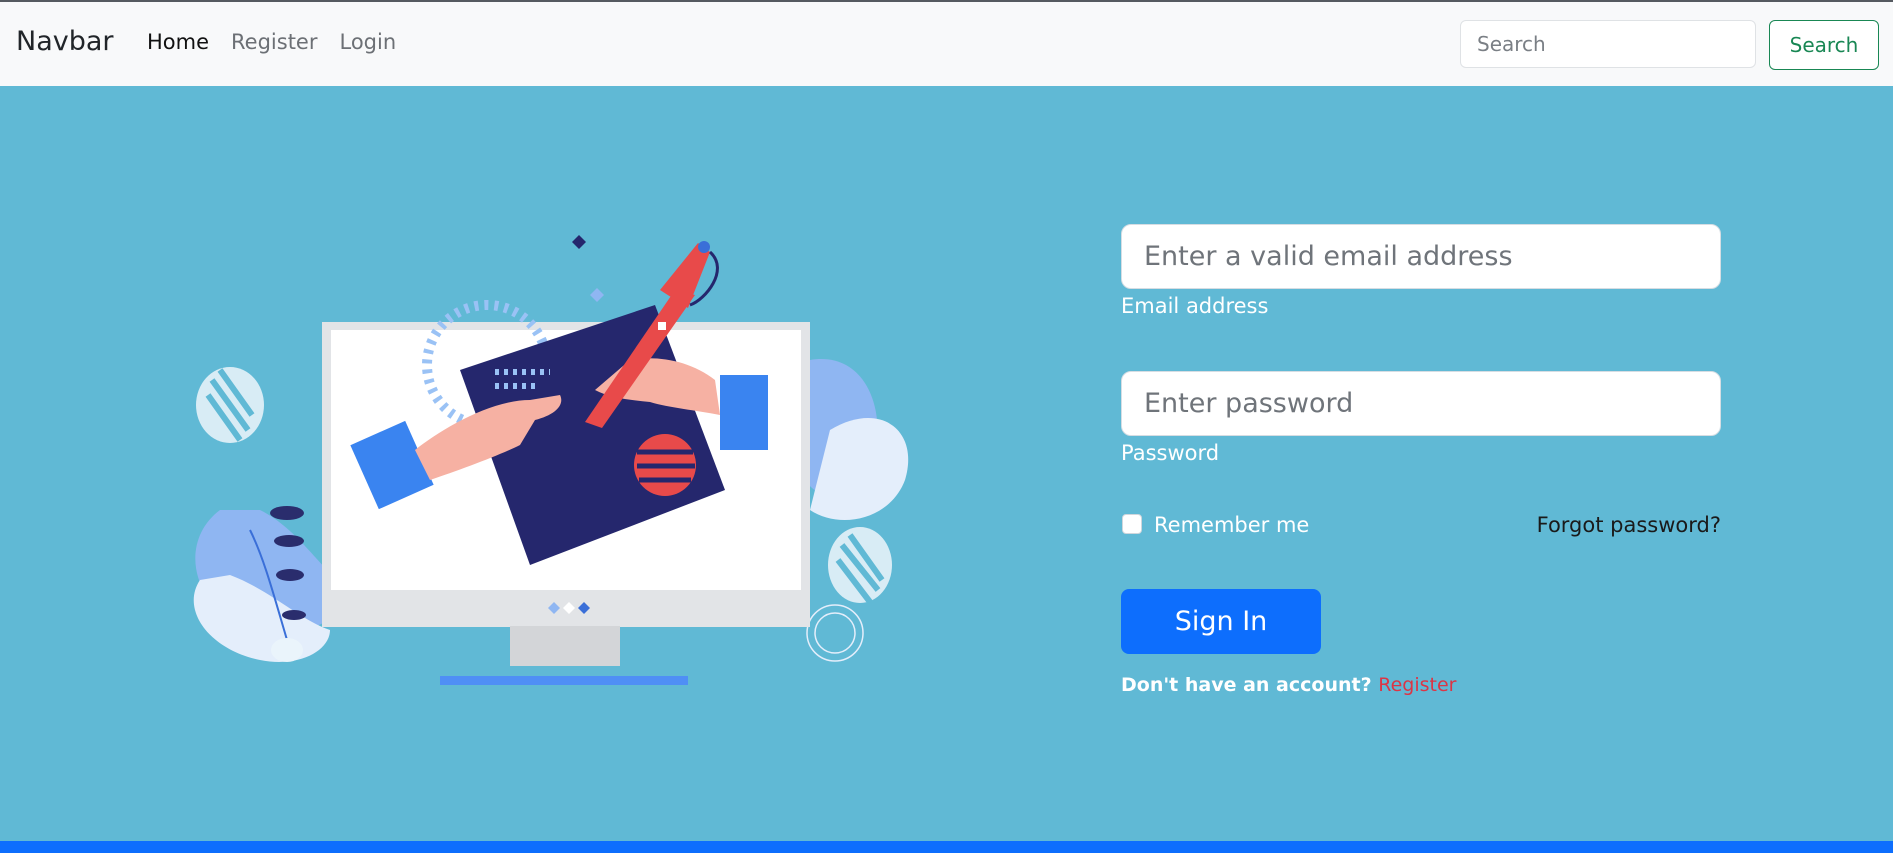 The width and height of the screenshot is (1893, 853). What do you see at coordinates (1421, 256) in the screenshot?
I see `email-field` at bounding box center [1421, 256].